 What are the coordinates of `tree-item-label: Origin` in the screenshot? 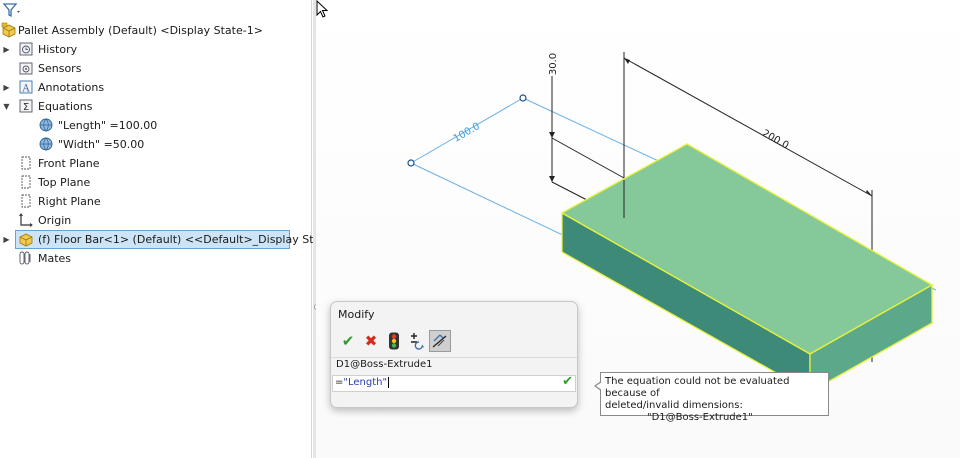 It's located at (55, 220).